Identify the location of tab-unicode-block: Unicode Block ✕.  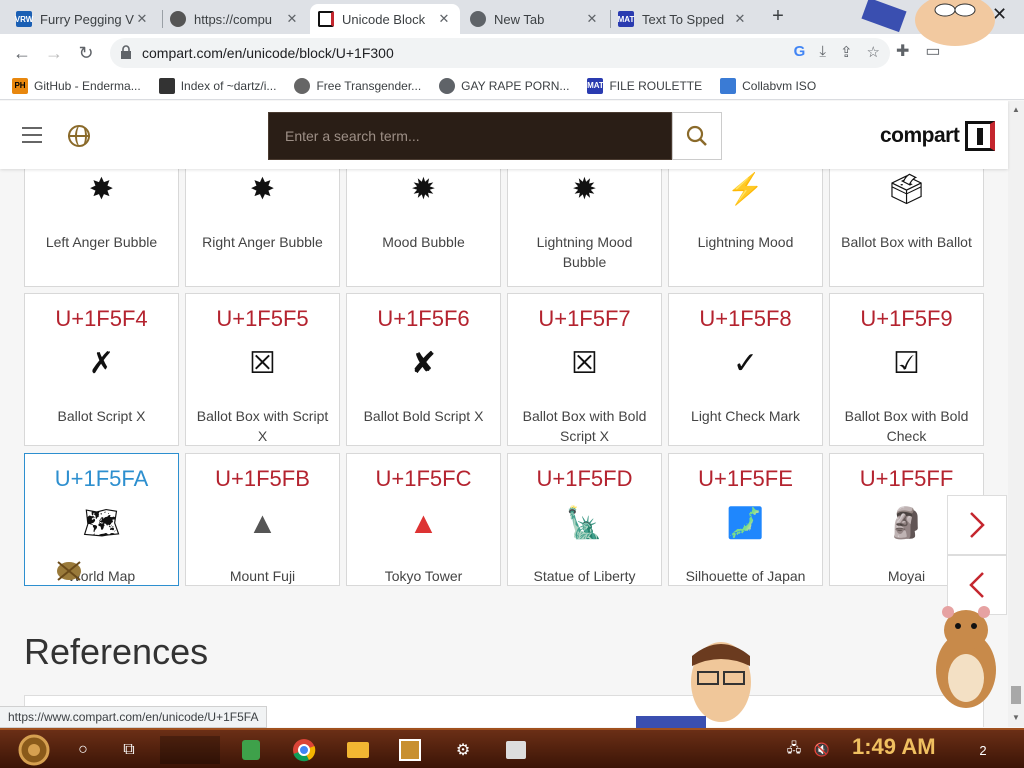
(385, 19).